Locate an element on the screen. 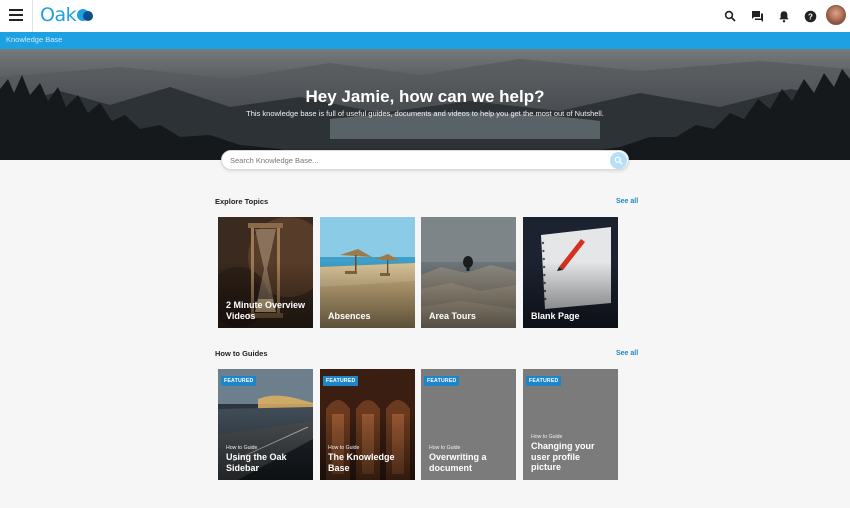  oak-logo: Oak is located at coordinates (67, 15).